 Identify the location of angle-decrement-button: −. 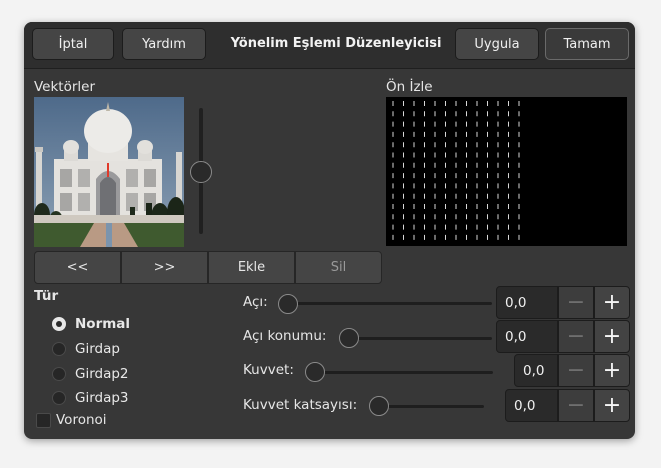
(576, 302).